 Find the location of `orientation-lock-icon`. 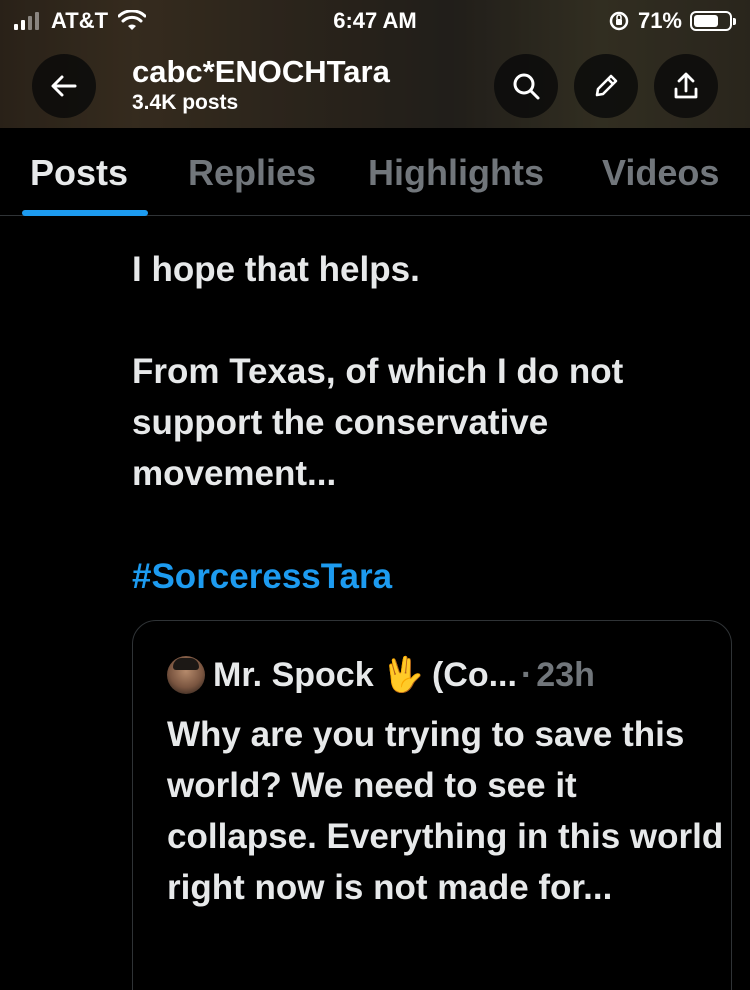

orientation-lock-icon is located at coordinates (619, 21).